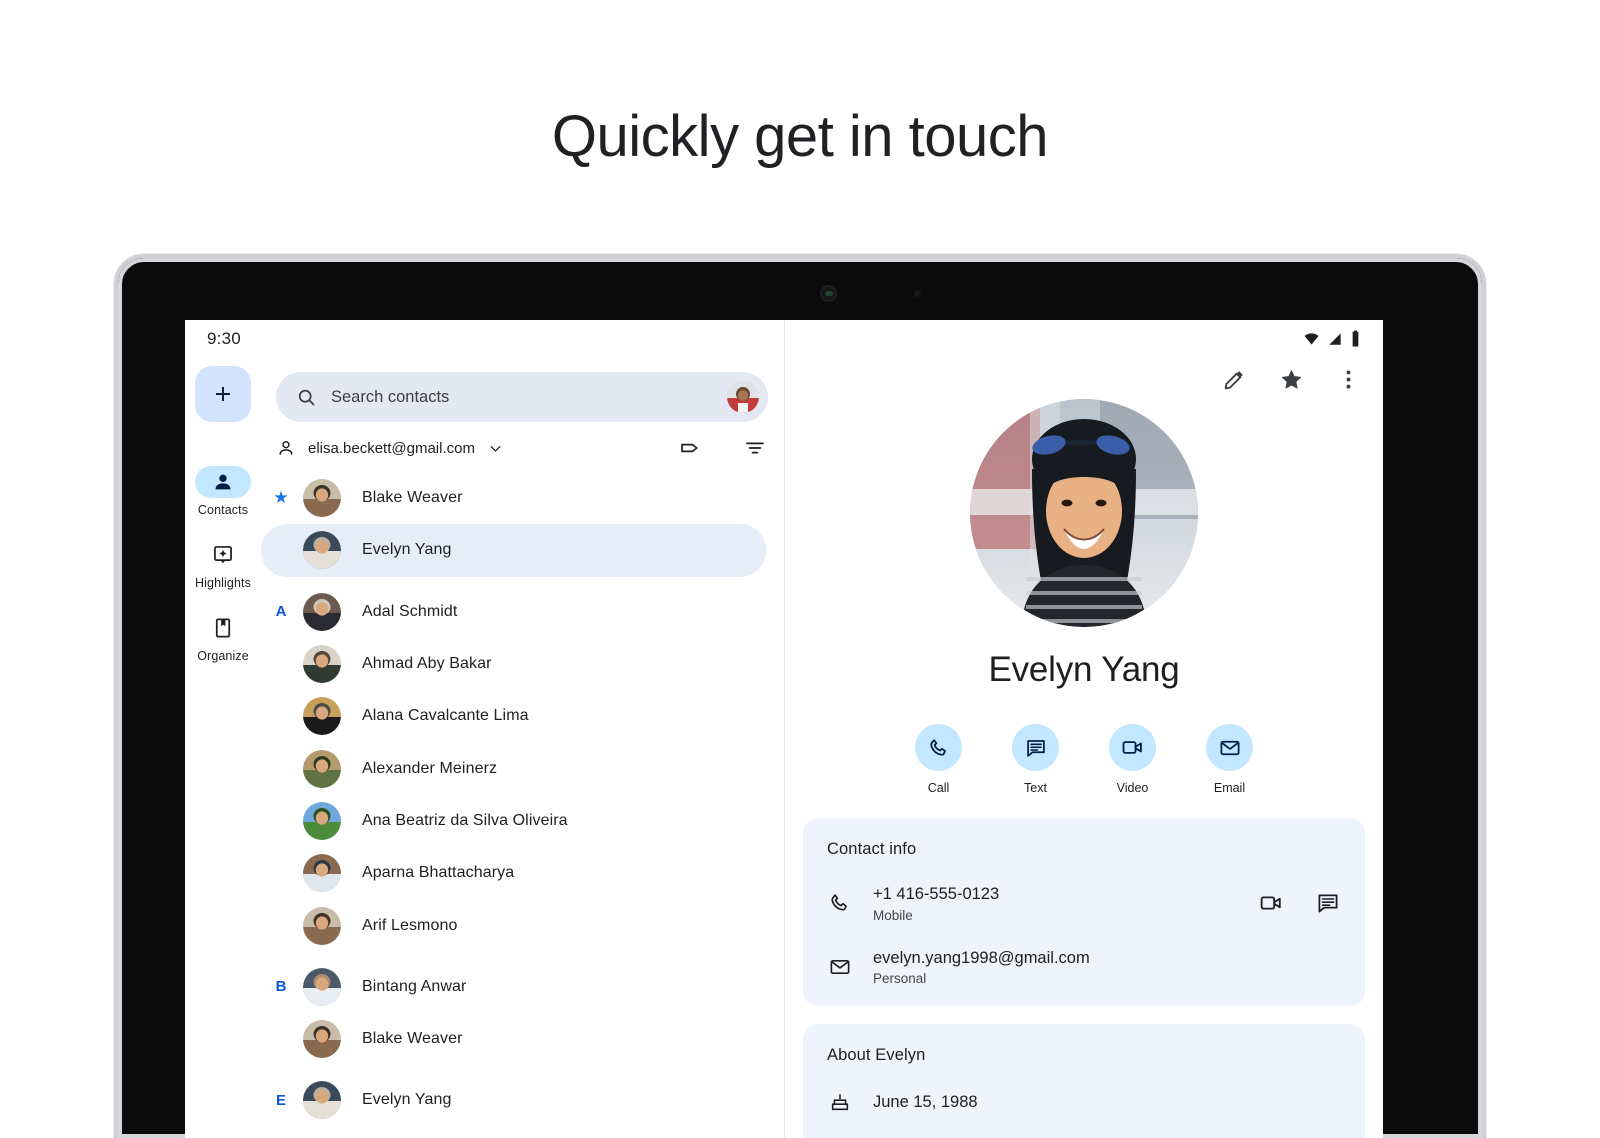 The image size is (1600, 1138). I want to click on quick-action-video-label: Video, so click(1132, 788).